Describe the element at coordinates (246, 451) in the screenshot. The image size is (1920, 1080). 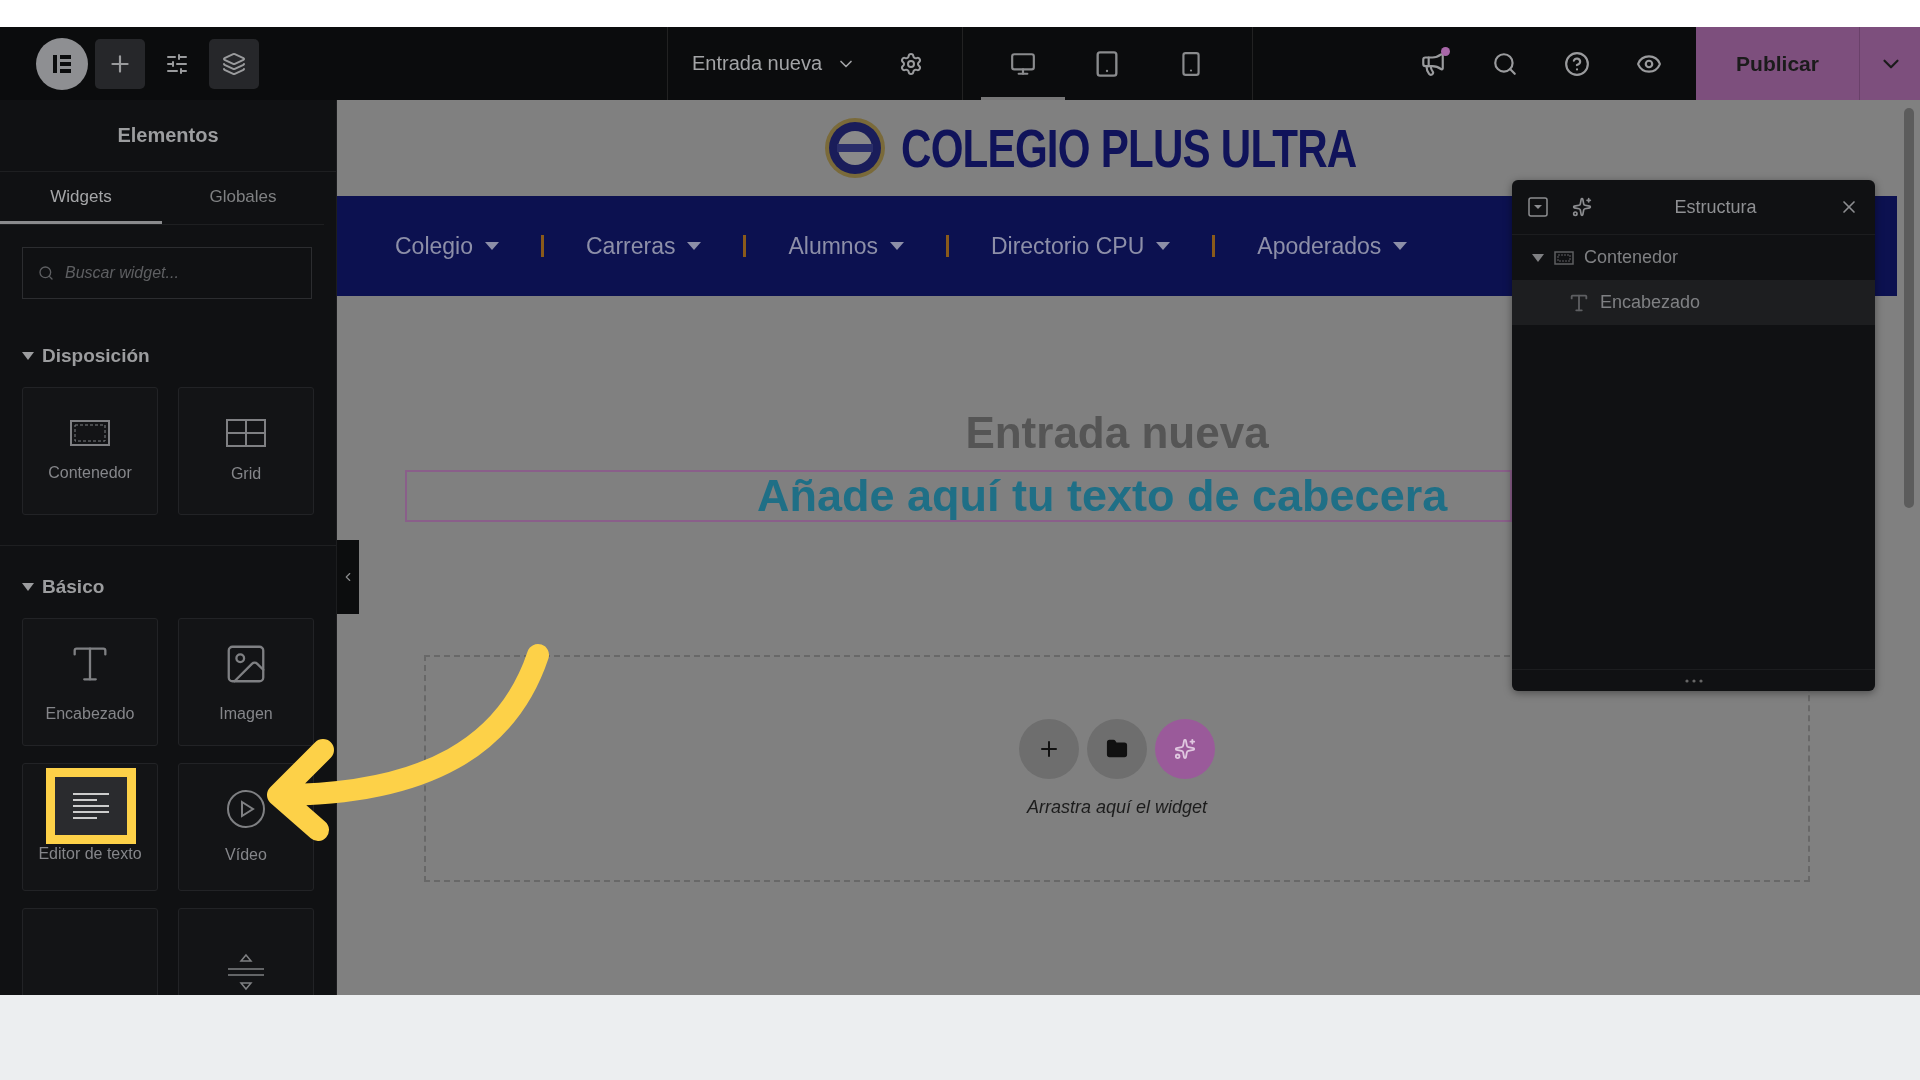
I see `widget-tile: Grid` at that location.